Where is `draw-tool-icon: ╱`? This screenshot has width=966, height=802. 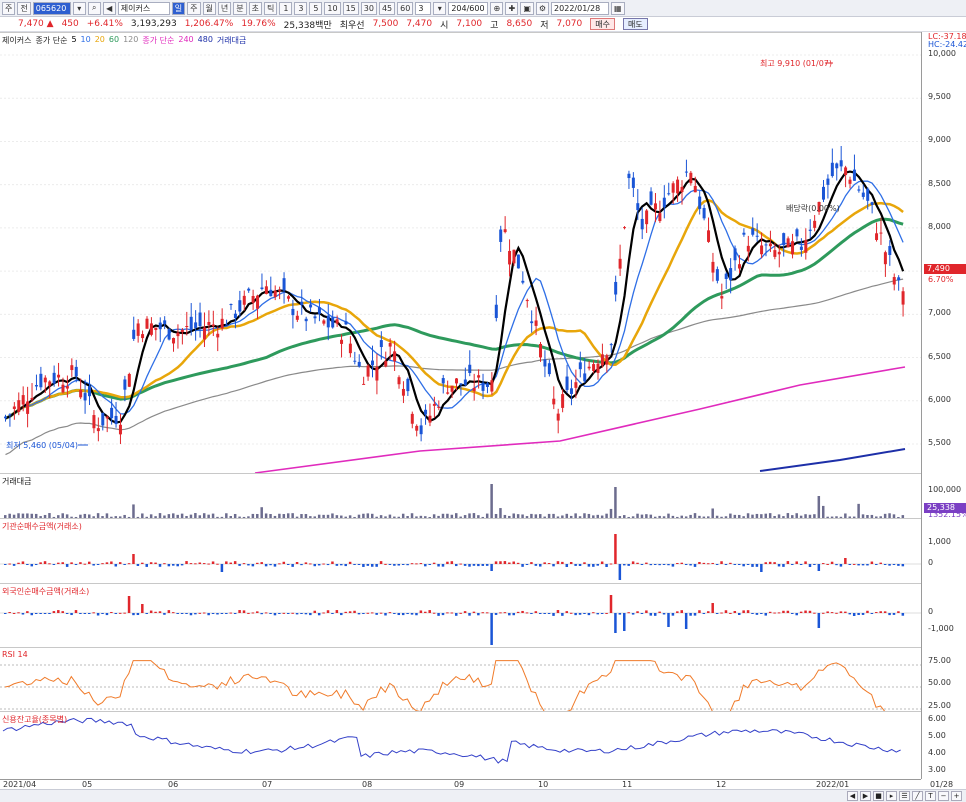
draw-tool-icon: ╱ is located at coordinates (917, 796).